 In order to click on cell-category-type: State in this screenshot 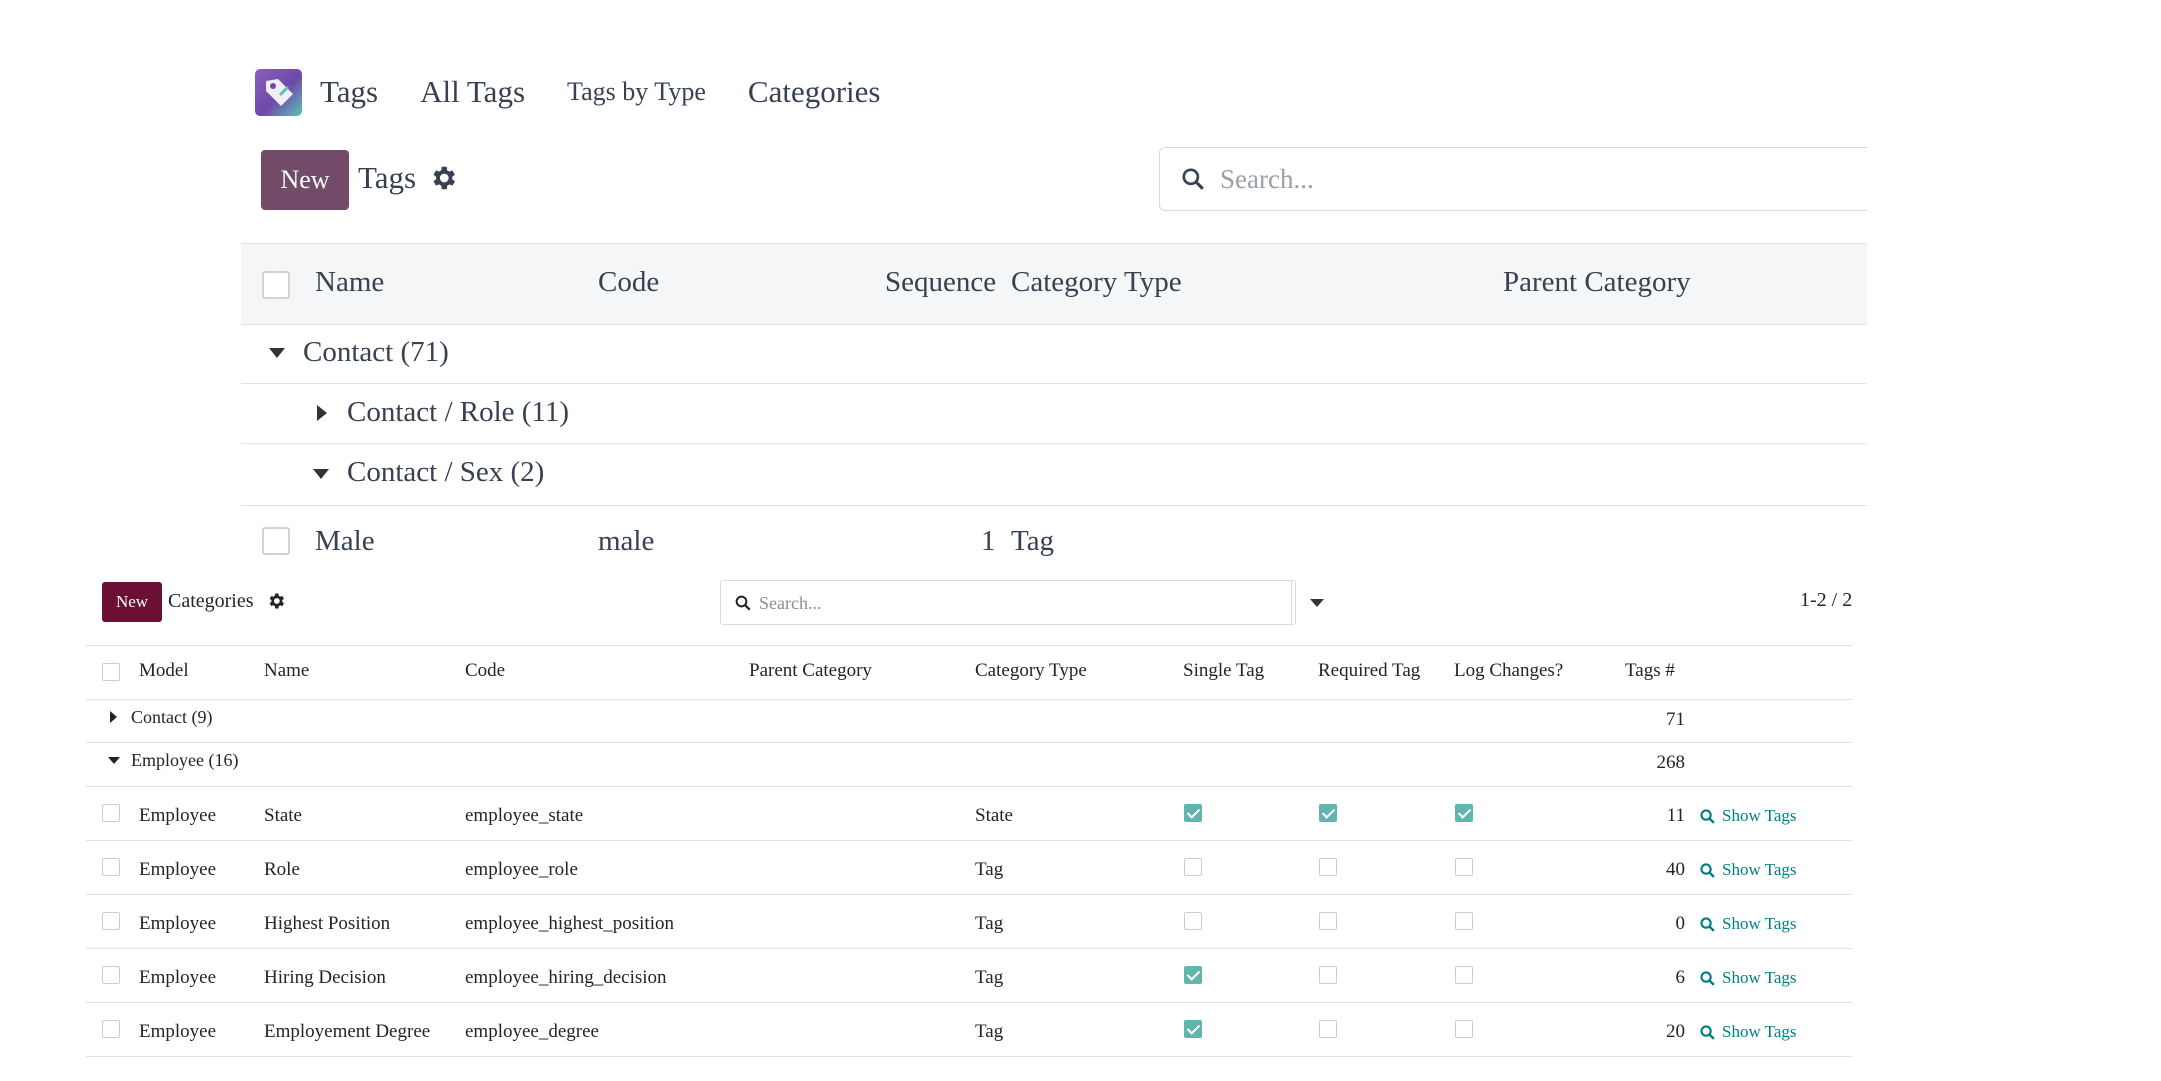, I will do `click(994, 815)`.